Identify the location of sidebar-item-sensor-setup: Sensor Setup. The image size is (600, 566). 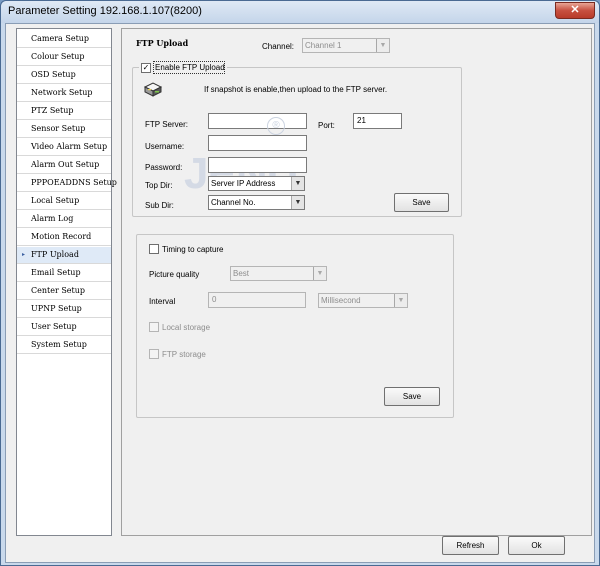
(64, 129).